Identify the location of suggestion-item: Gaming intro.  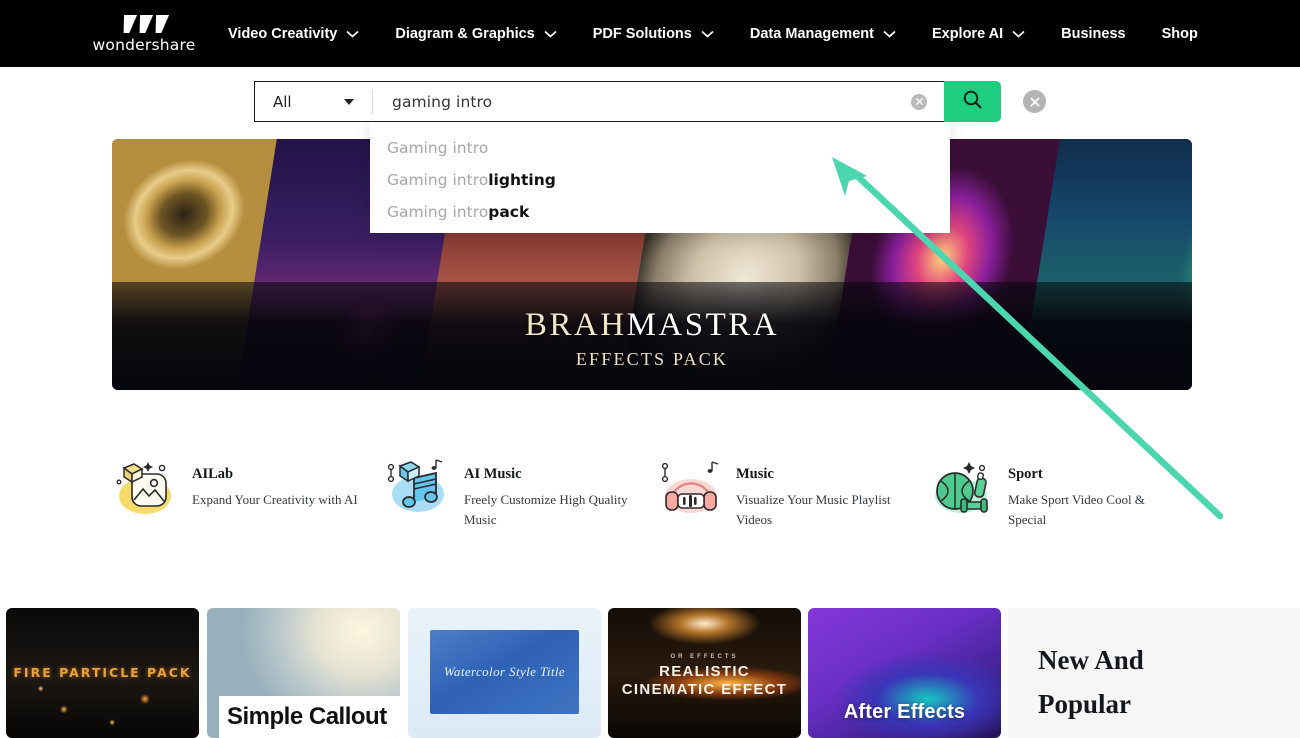
(660, 148).